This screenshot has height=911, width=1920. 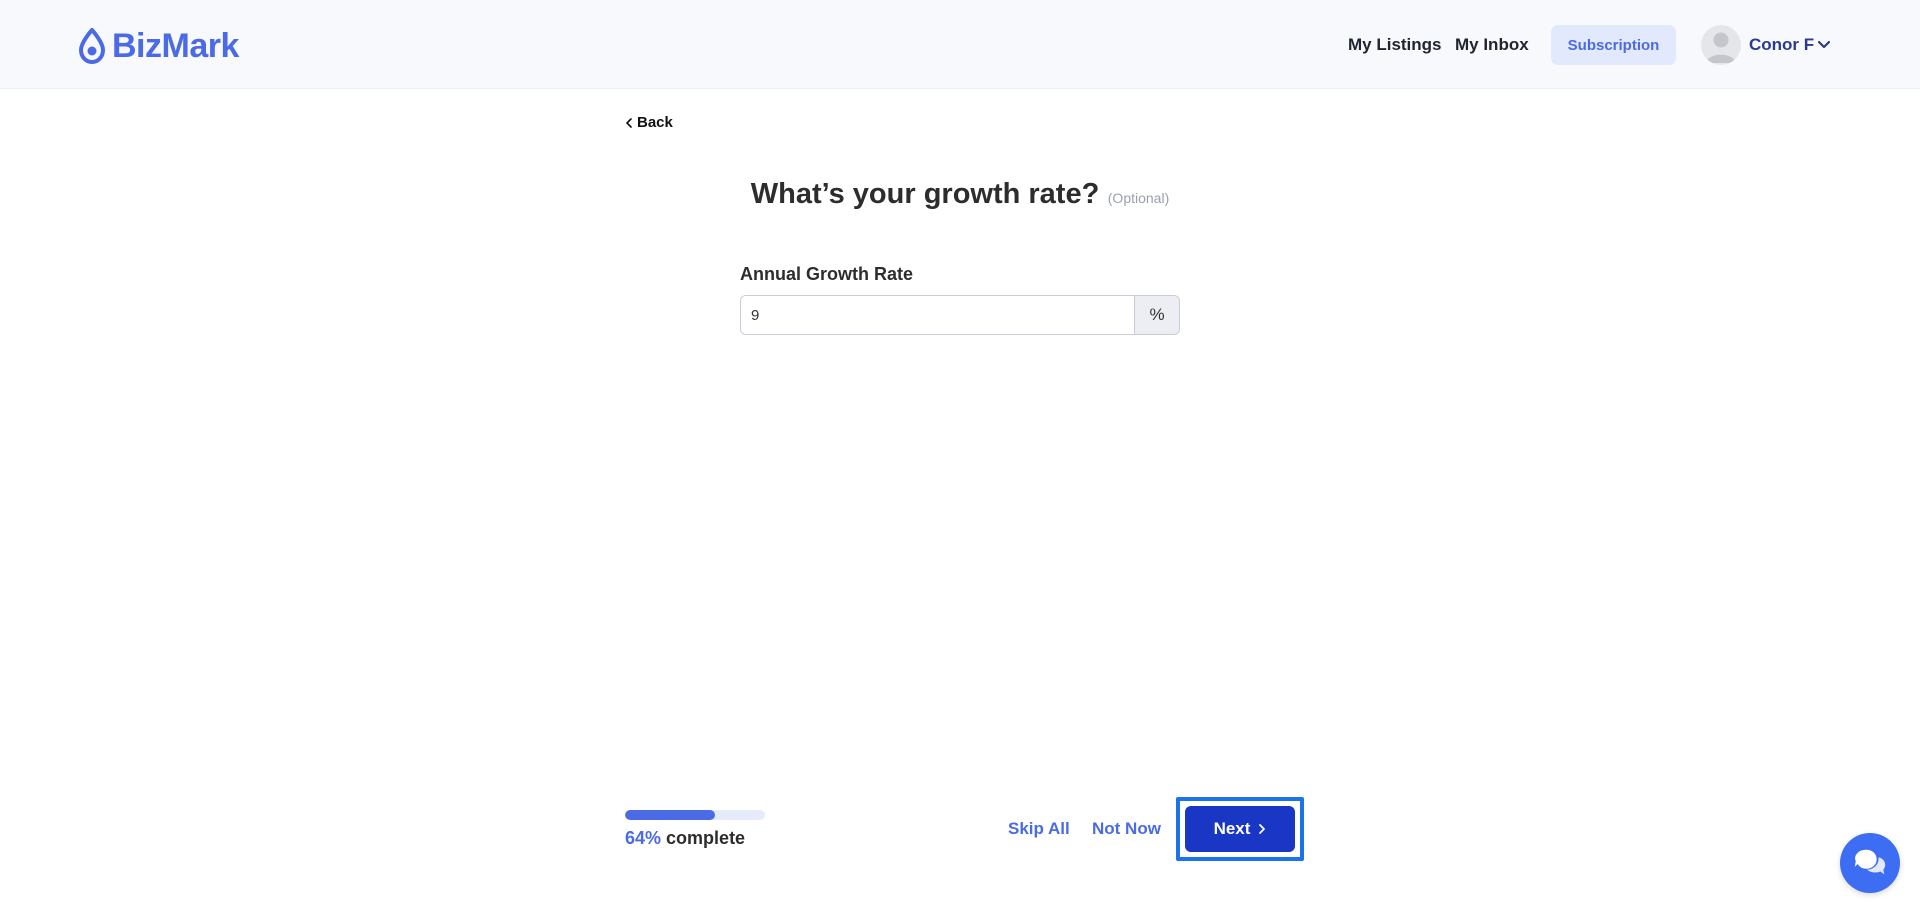 I want to click on progress-bar, so click(x=695, y=815).